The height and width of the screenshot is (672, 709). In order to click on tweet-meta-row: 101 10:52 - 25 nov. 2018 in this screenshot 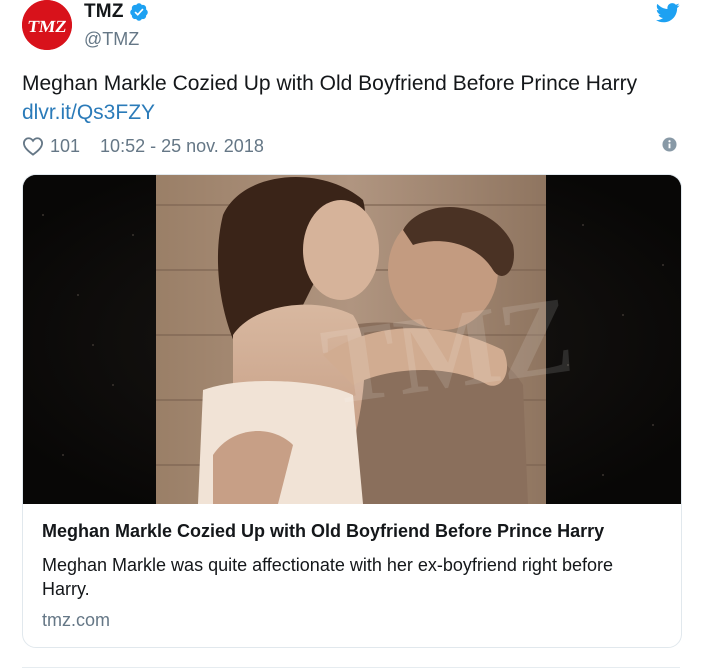, I will do `click(352, 146)`.